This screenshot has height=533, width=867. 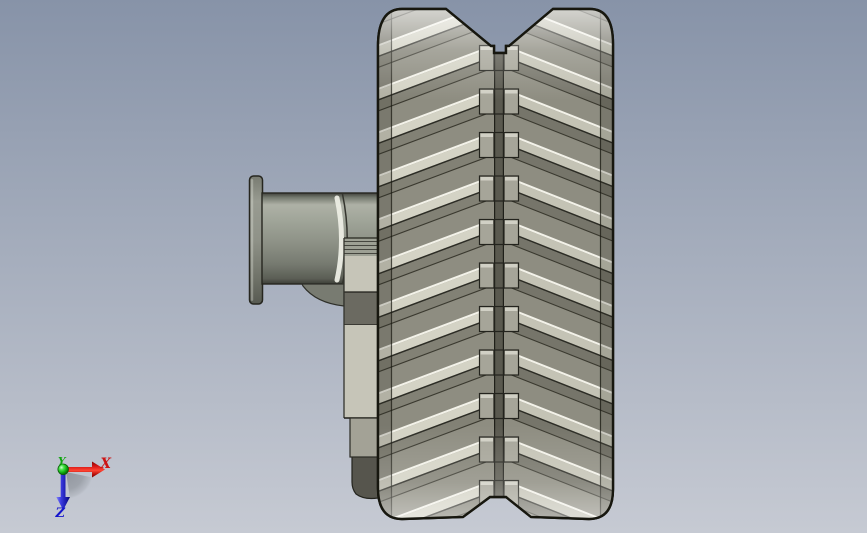 I want to click on rim-face-lower, so click(x=361, y=371).